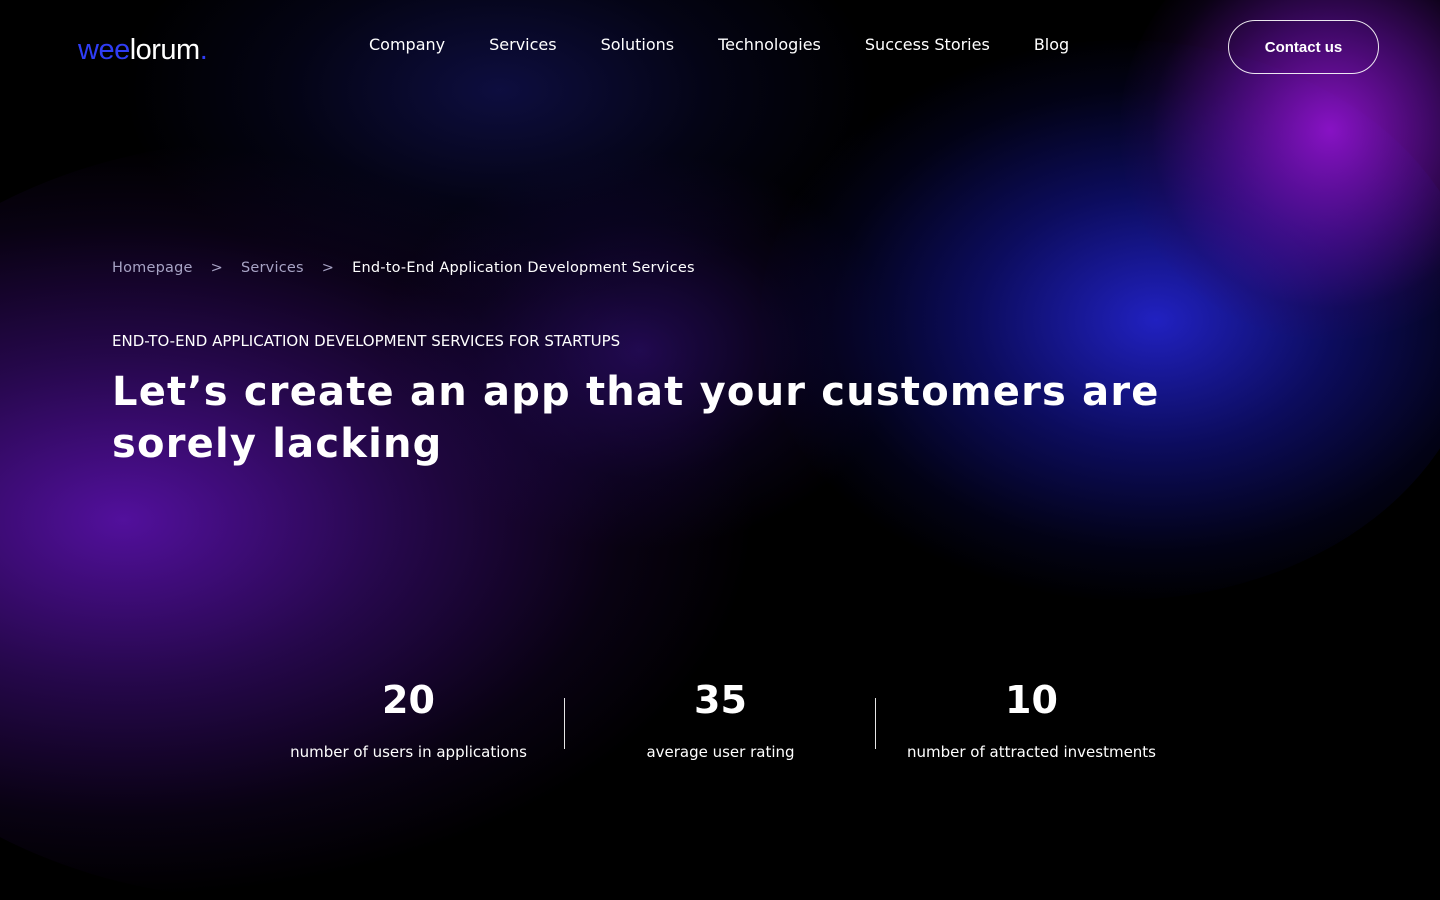 Image resolution: width=1440 pixels, height=900 pixels. Describe the element at coordinates (638, 45) in the screenshot. I see `nav-item-solutions: Solutions` at that location.